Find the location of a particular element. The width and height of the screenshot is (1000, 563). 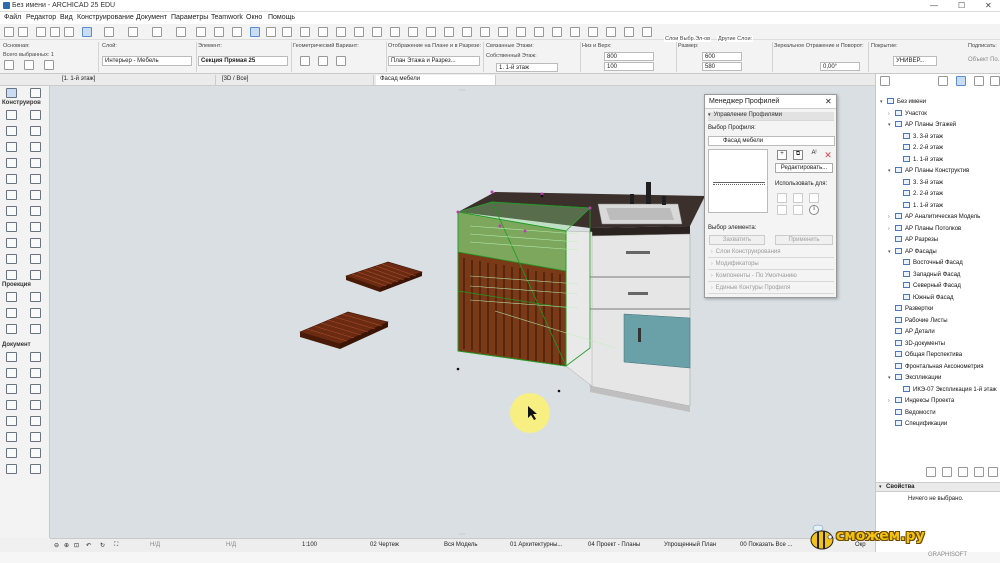

menu-design: Конструирование is located at coordinates (105, 17).